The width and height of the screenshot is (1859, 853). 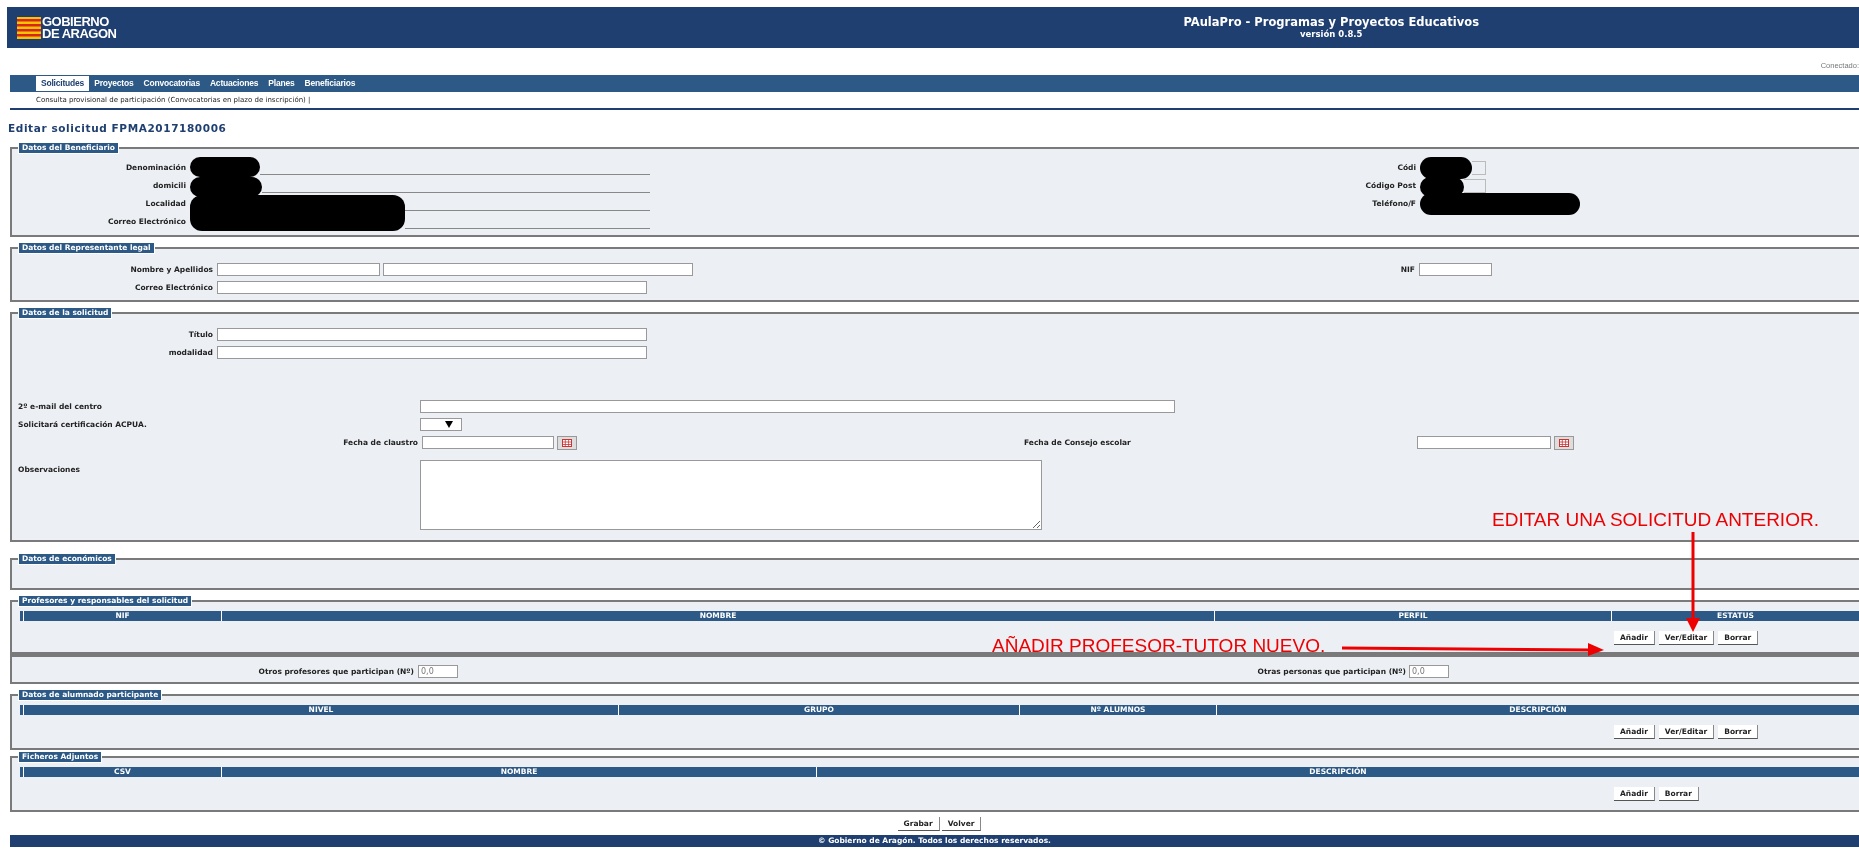 What do you see at coordinates (731, 494) in the screenshot?
I see `text-area` at bounding box center [731, 494].